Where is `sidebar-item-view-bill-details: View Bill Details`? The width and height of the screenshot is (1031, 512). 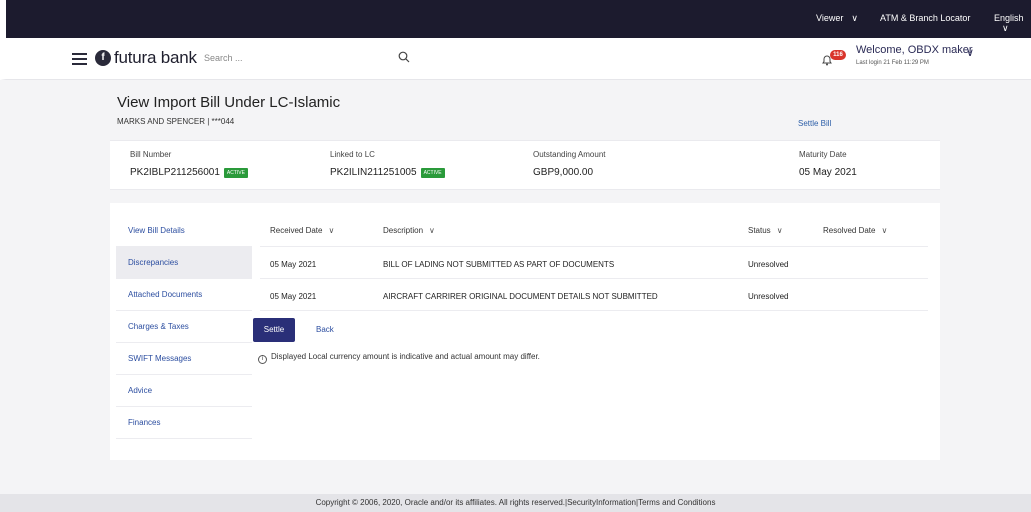 sidebar-item-view-bill-details: View Bill Details is located at coordinates (184, 231).